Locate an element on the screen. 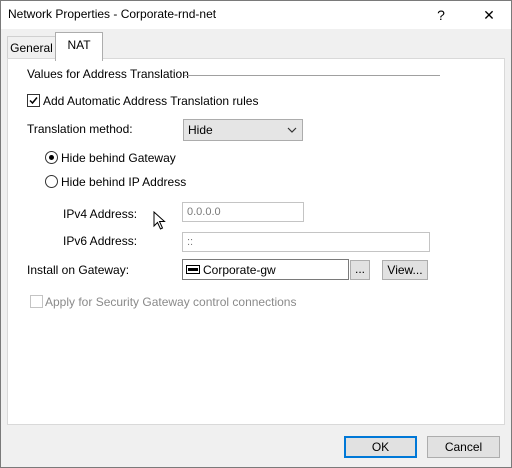  chevron-down-icon is located at coordinates (292, 130).